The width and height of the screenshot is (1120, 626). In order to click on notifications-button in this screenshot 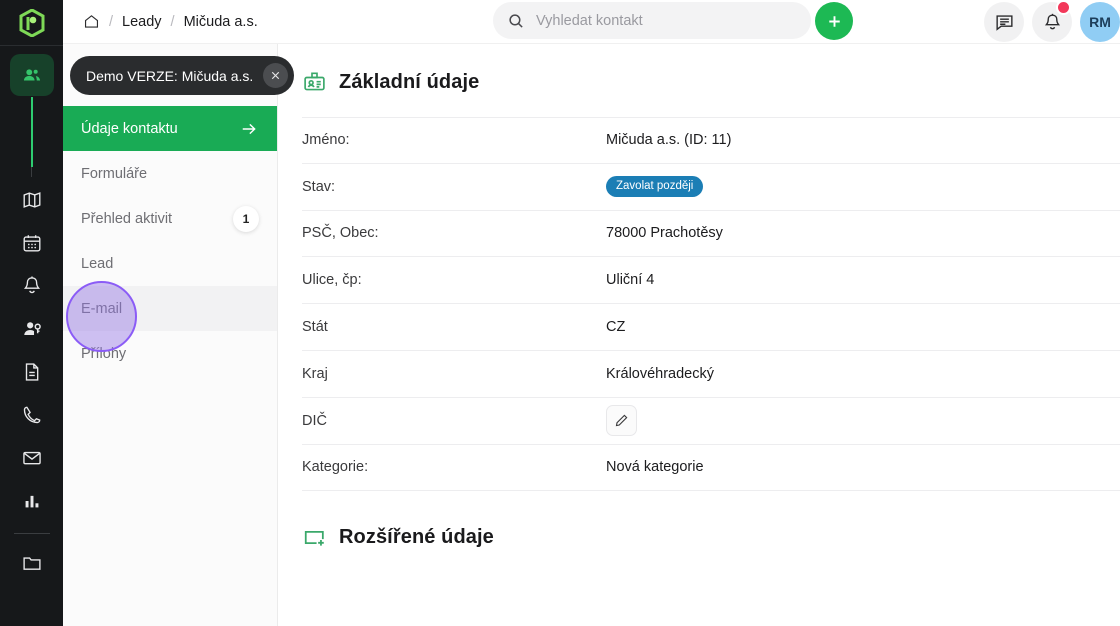, I will do `click(1052, 21)`.